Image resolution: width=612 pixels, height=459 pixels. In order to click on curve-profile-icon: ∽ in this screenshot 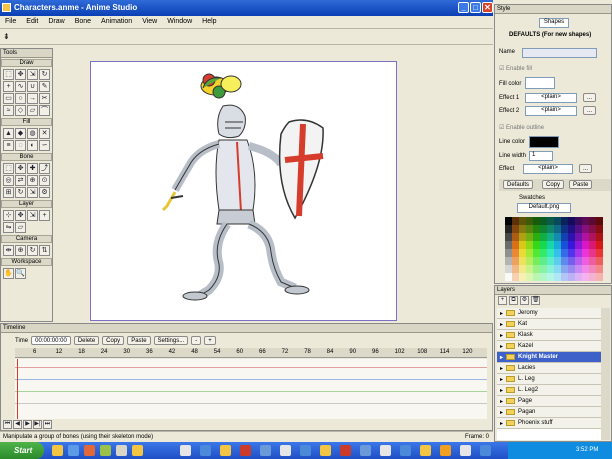, I will do `click(44, 145)`.